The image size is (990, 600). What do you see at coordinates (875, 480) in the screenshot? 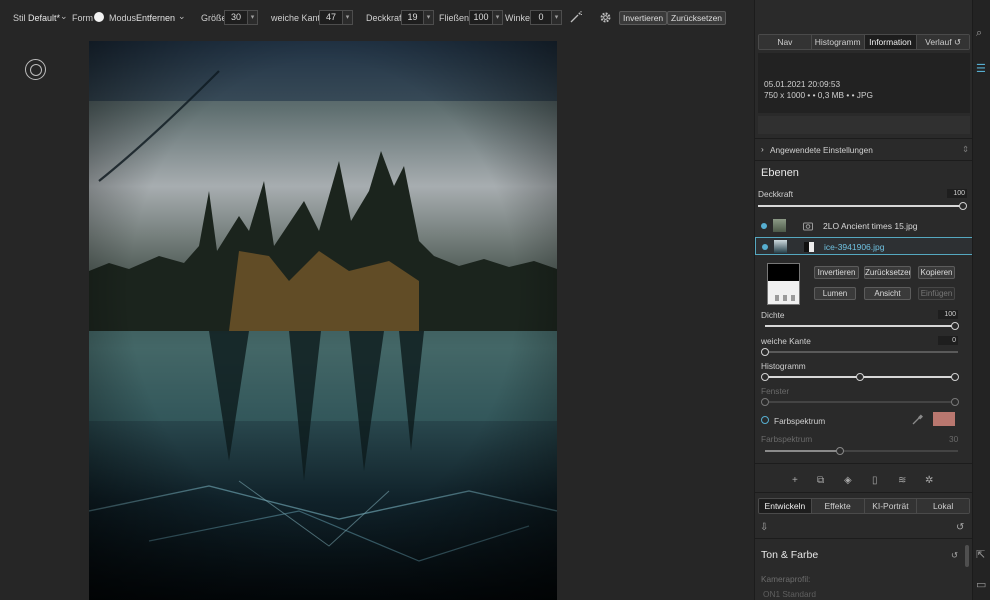
I see `delete-layer-icon: ▯` at bounding box center [875, 480].